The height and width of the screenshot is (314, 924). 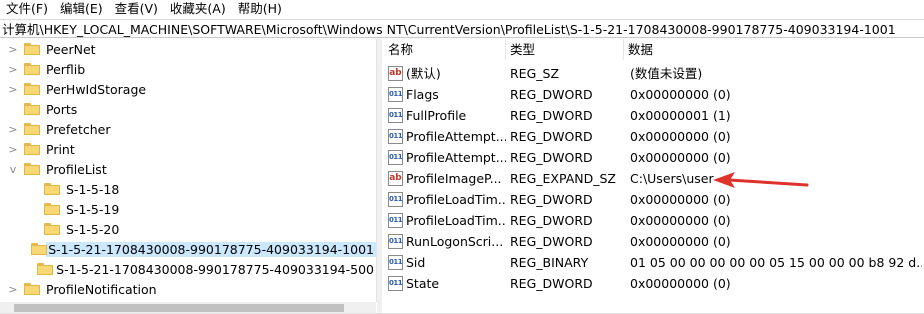 What do you see at coordinates (188, 189) in the screenshot?
I see `tree-item-sid-18: S-1-5-18` at bounding box center [188, 189].